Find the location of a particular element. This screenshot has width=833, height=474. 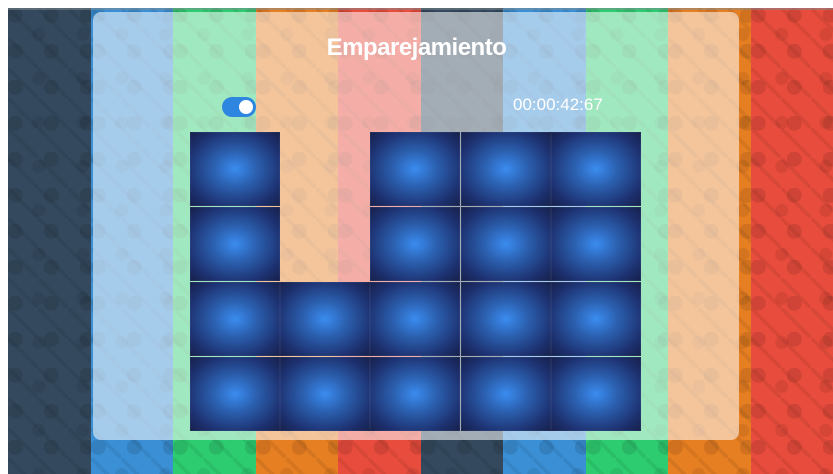

mode-toggle is located at coordinates (239, 107).